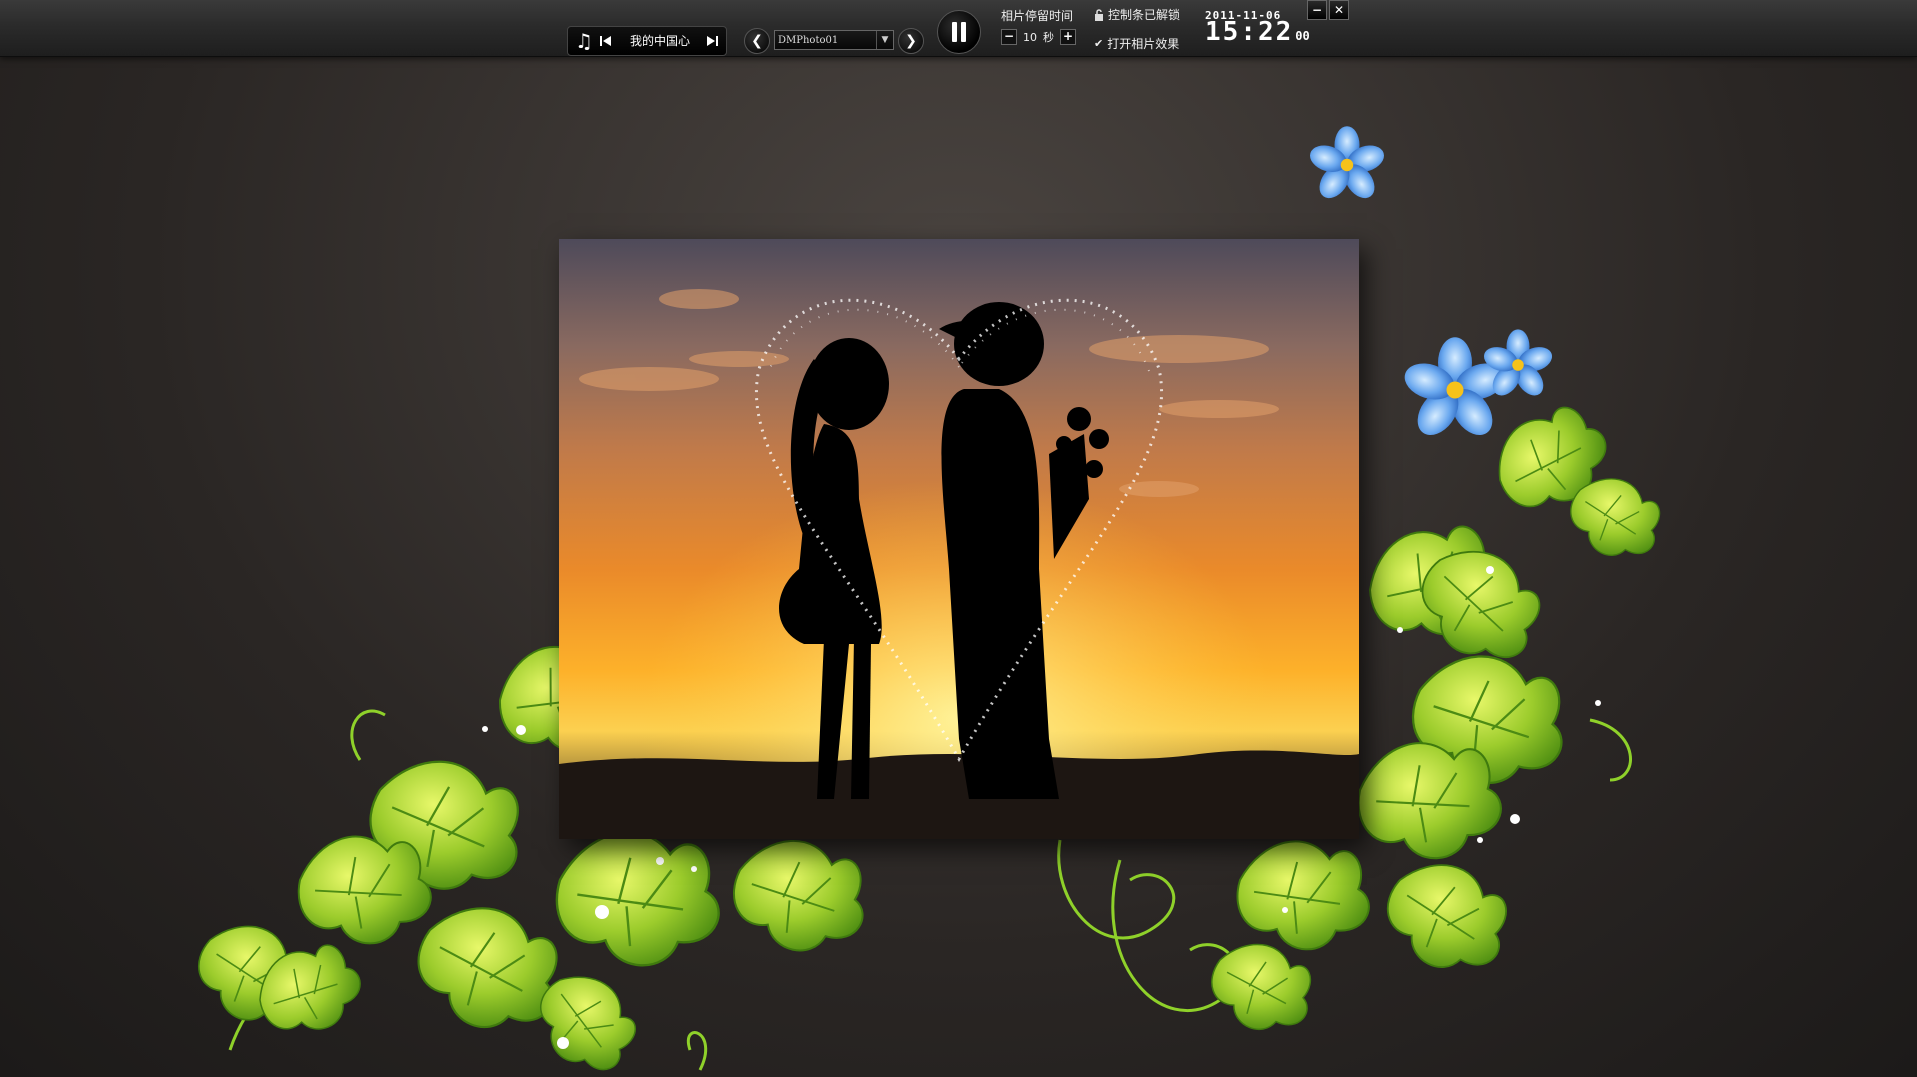  What do you see at coordinates (1143, 44) in the screenshot?
I see `photo-effect-label: 打开相片效果` at bounding box center [1143, 44].